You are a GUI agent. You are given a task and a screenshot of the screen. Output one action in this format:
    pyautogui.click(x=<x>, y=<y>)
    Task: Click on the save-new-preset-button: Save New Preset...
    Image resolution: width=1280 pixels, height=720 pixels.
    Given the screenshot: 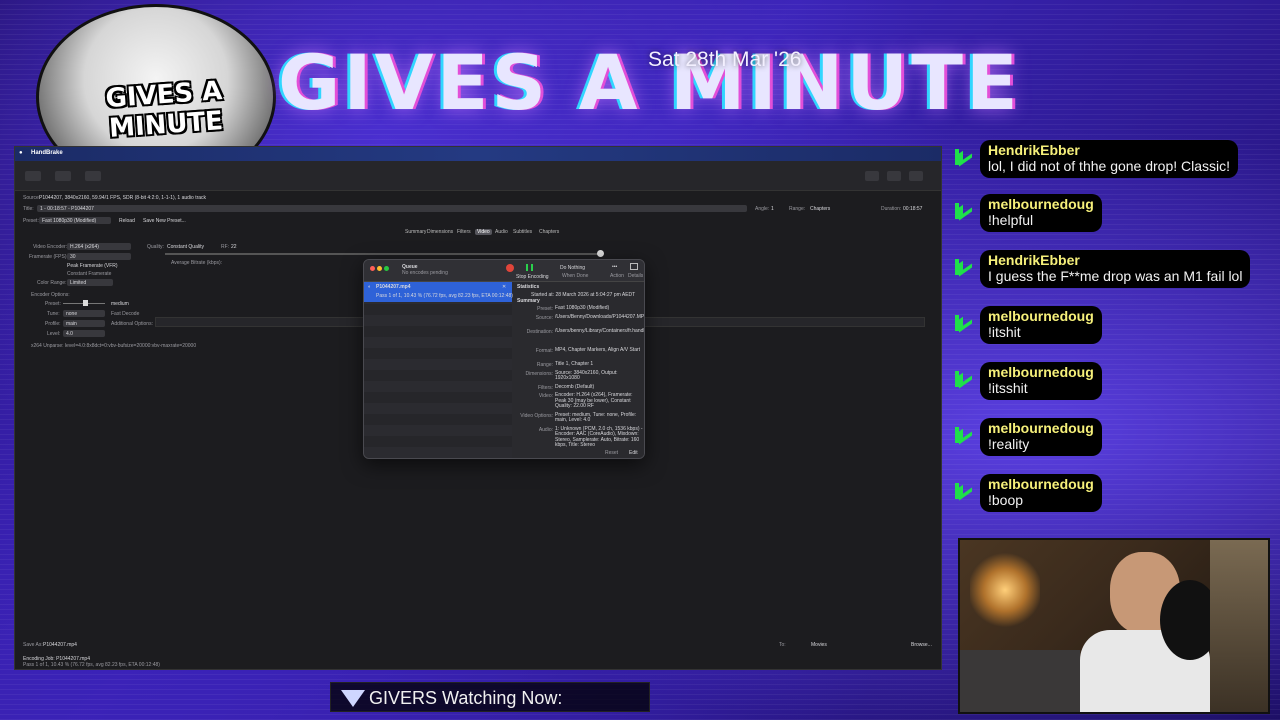 What is the action you would take?
    pyautogui.click(x=164, y=221)
    